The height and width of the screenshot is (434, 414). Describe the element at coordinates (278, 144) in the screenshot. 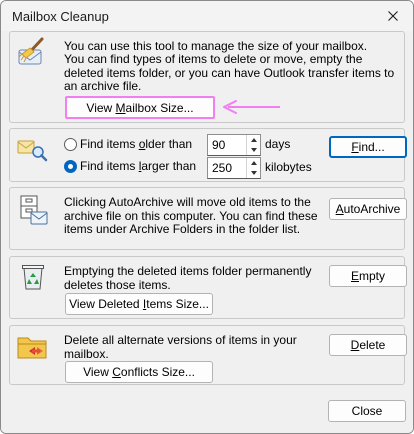

I see `days-unit-label: days` at that location.